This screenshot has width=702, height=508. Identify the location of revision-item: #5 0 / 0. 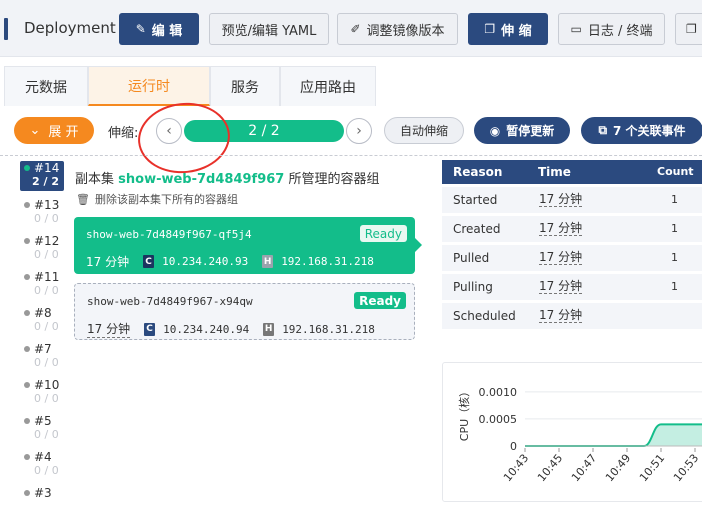
(42, 427).